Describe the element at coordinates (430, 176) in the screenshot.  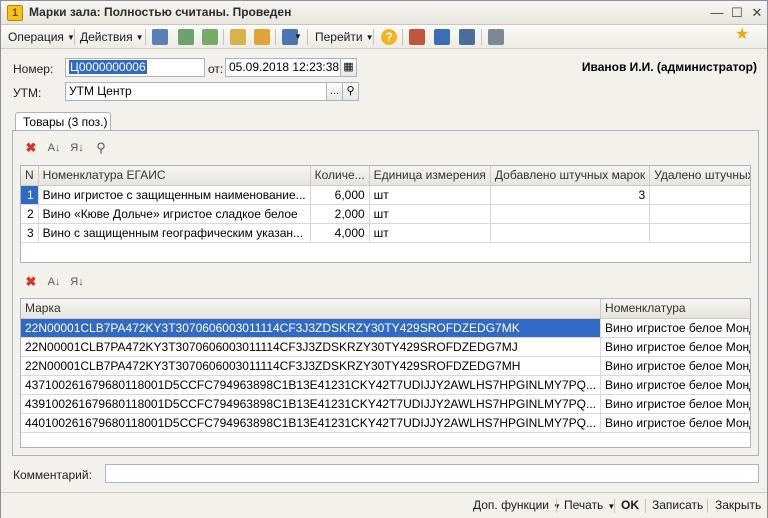
I see `column-header: Единица измерения` at that location.